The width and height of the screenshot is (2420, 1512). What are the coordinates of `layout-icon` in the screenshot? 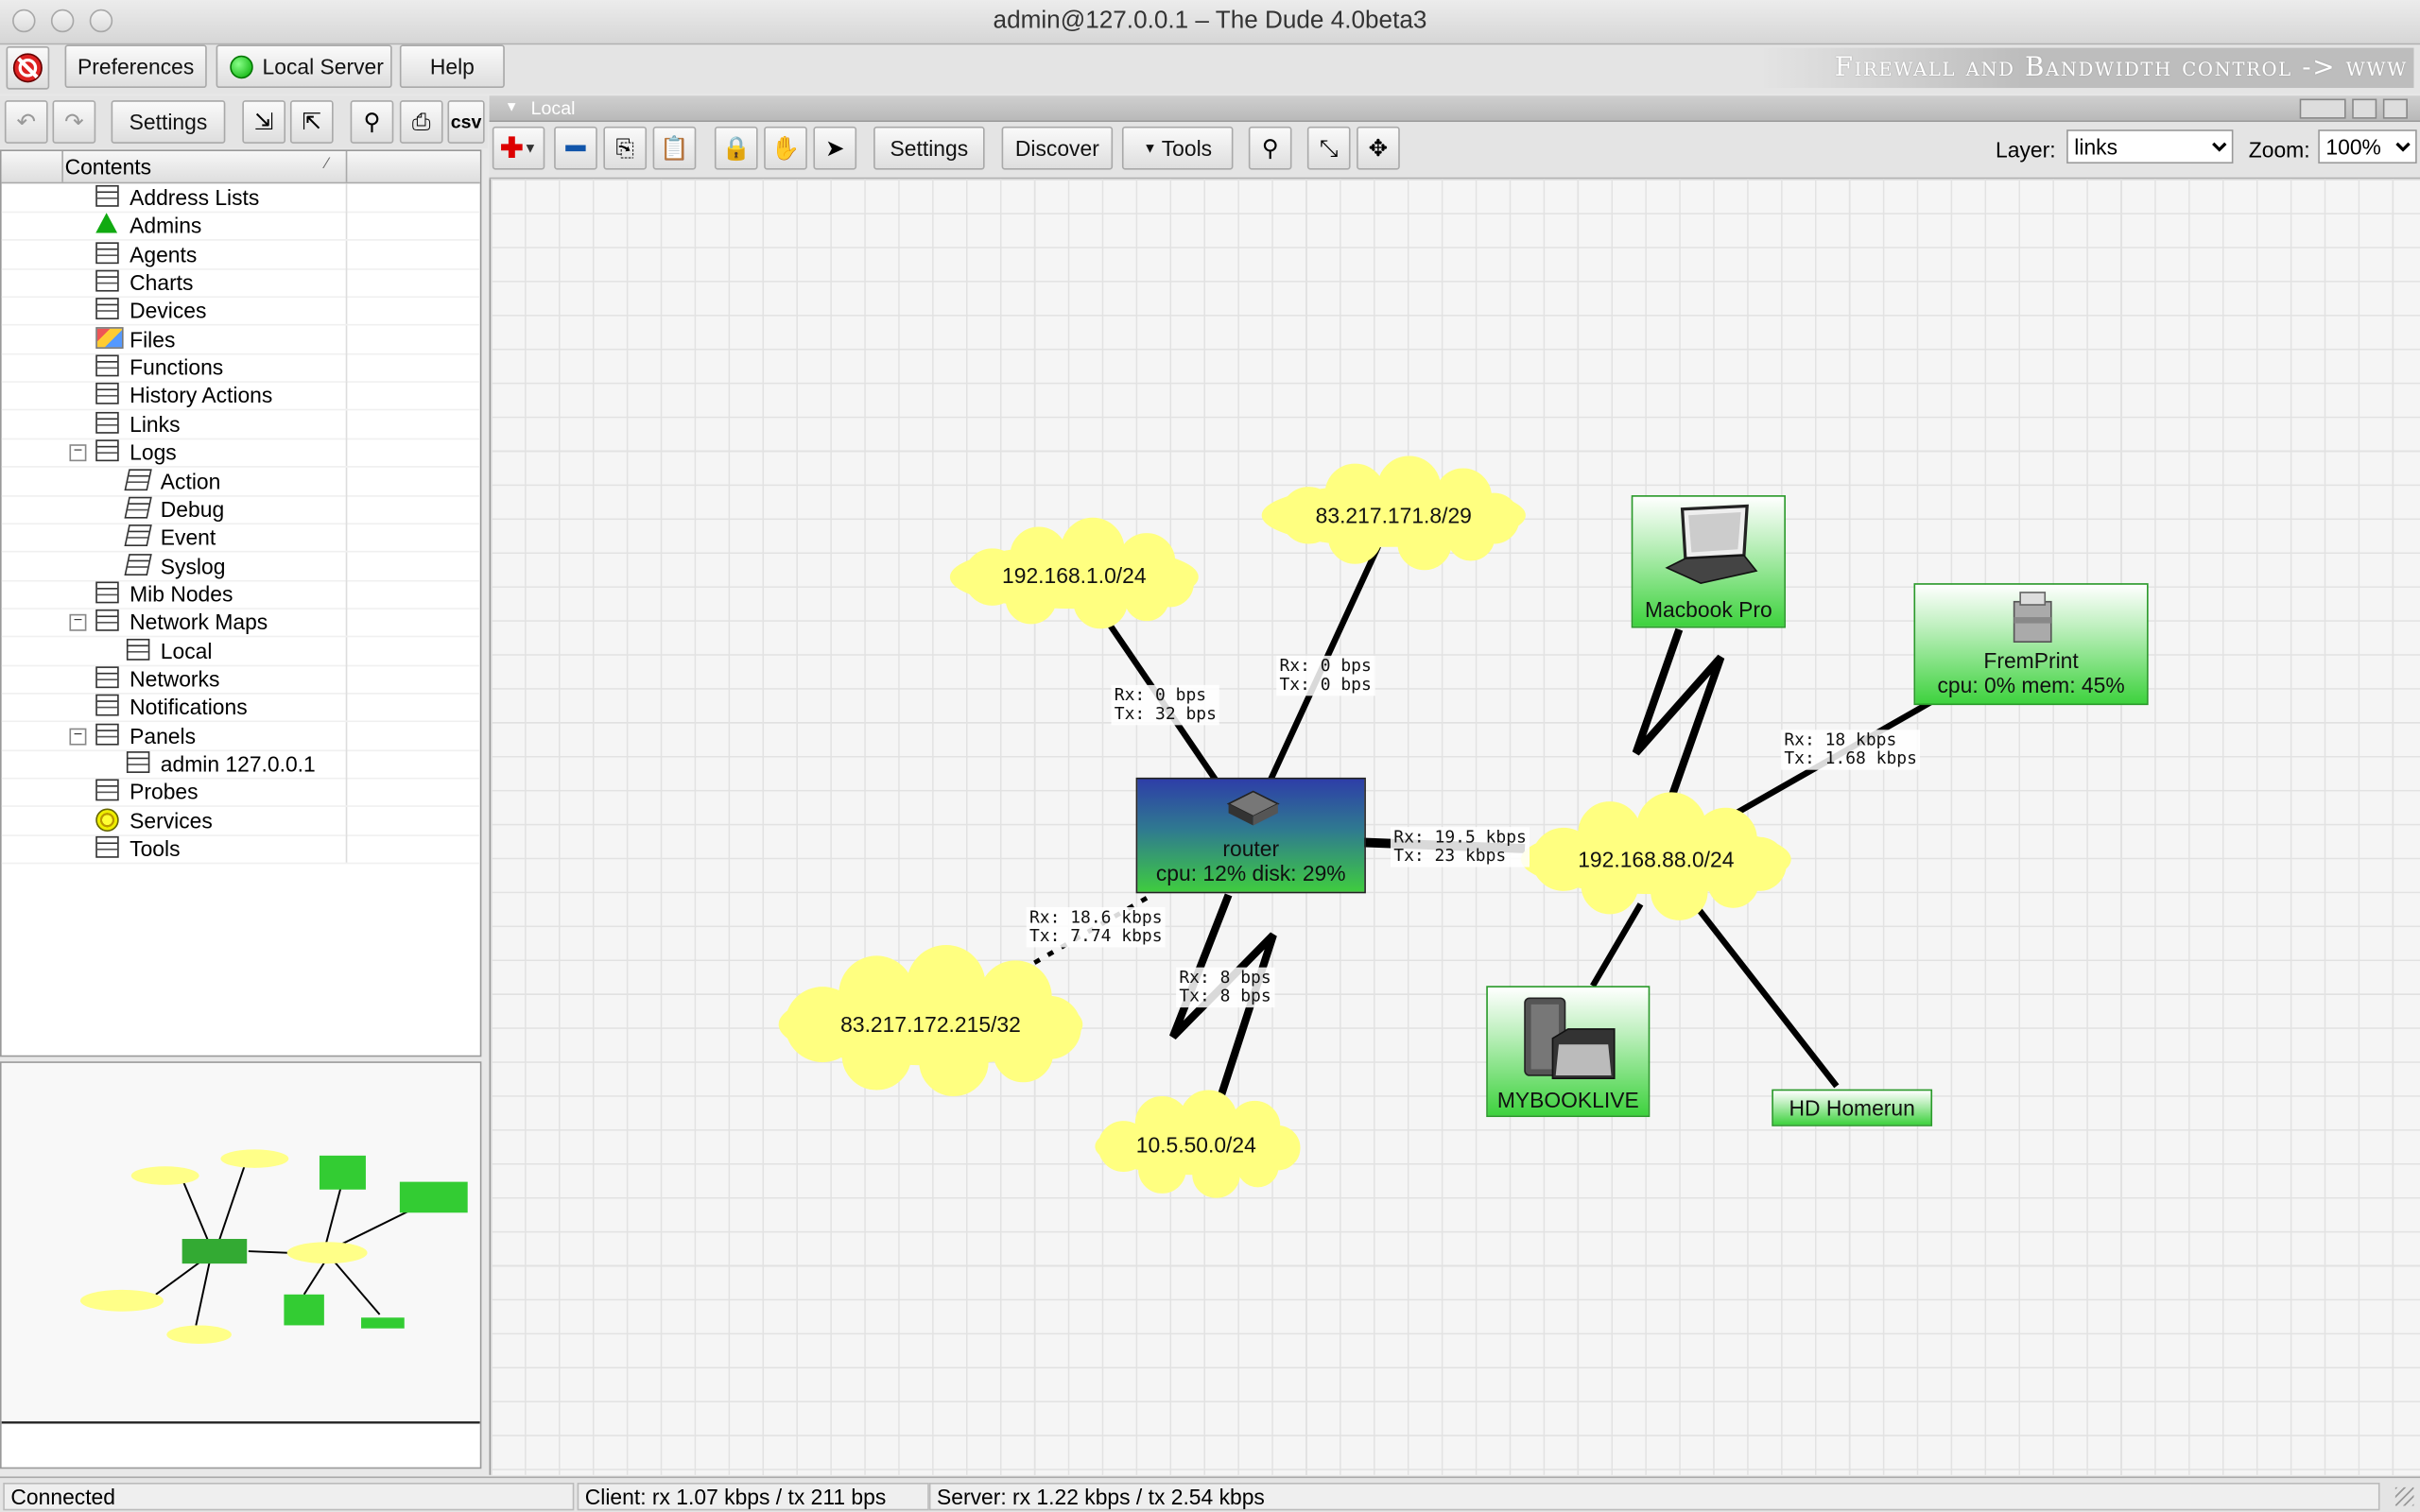 It's located at (2395, 108).